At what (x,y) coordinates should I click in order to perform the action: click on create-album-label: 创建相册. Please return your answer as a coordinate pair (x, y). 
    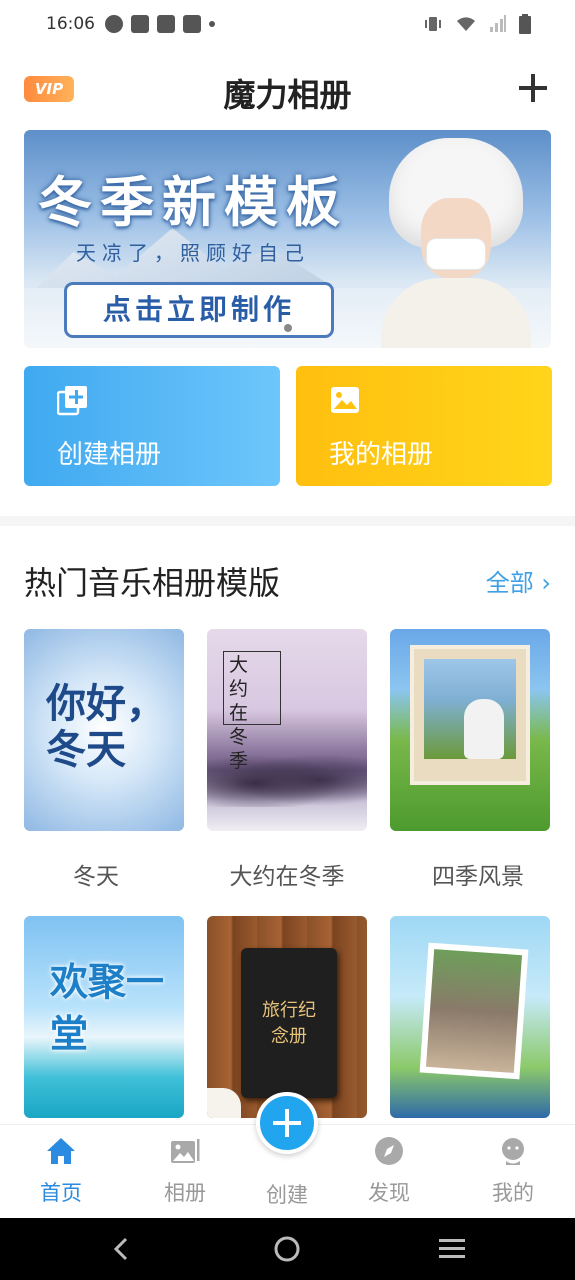
    Looking at the image, I should click on (109, 455).